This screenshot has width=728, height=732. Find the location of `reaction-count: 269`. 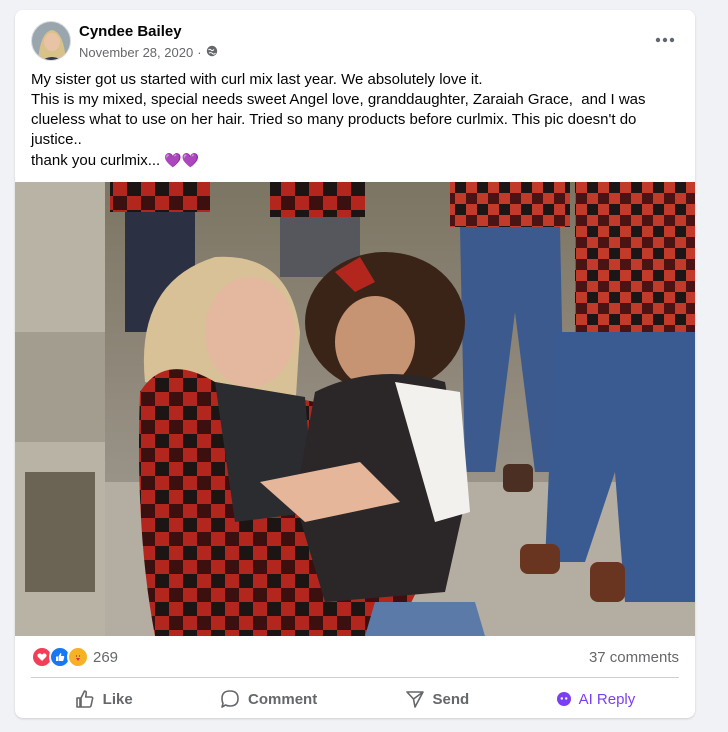

reaction-count: 269 is located at coordinates (105, 657).